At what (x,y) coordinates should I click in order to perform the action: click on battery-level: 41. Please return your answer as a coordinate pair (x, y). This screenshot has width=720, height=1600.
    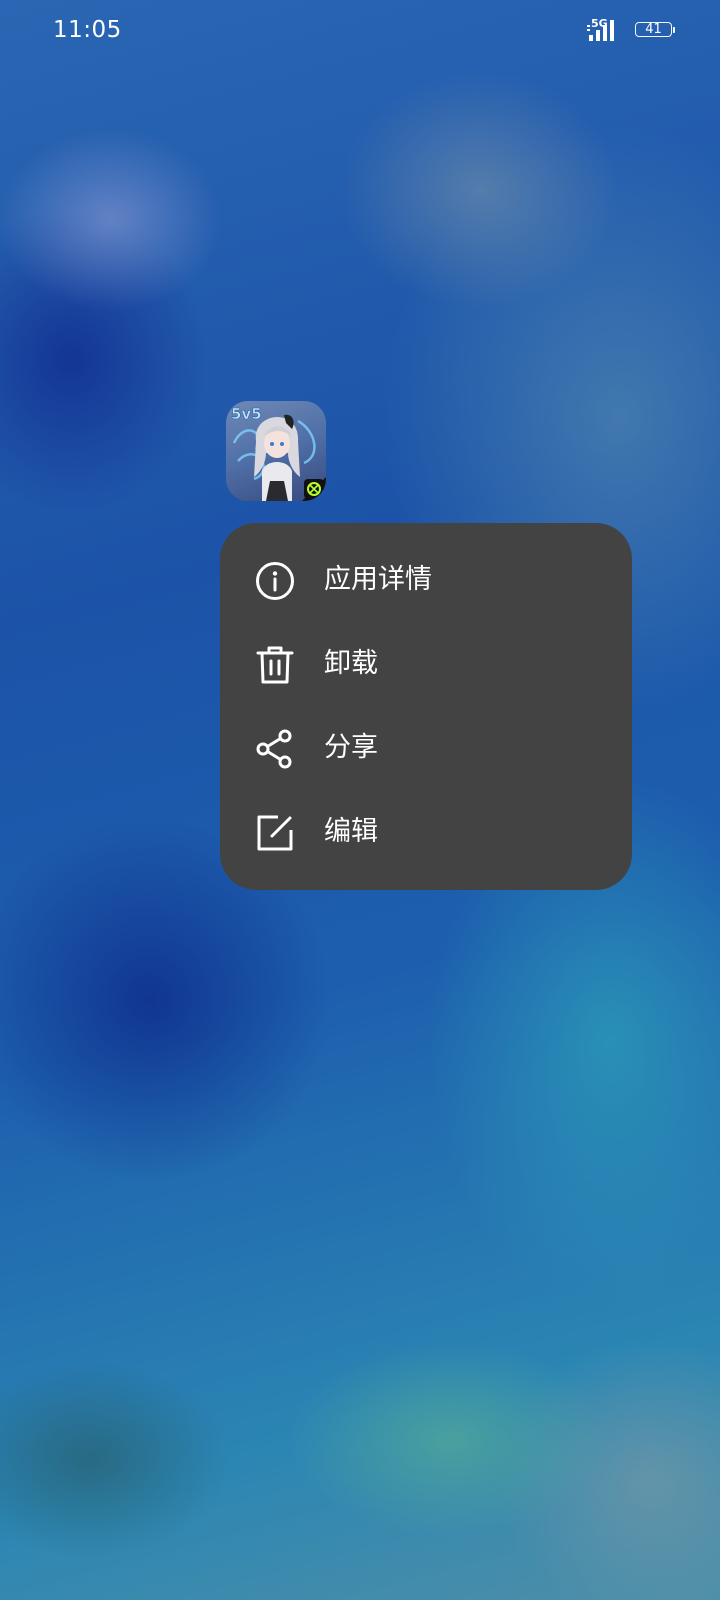
    Looking at the image, I should click on (653, 29).